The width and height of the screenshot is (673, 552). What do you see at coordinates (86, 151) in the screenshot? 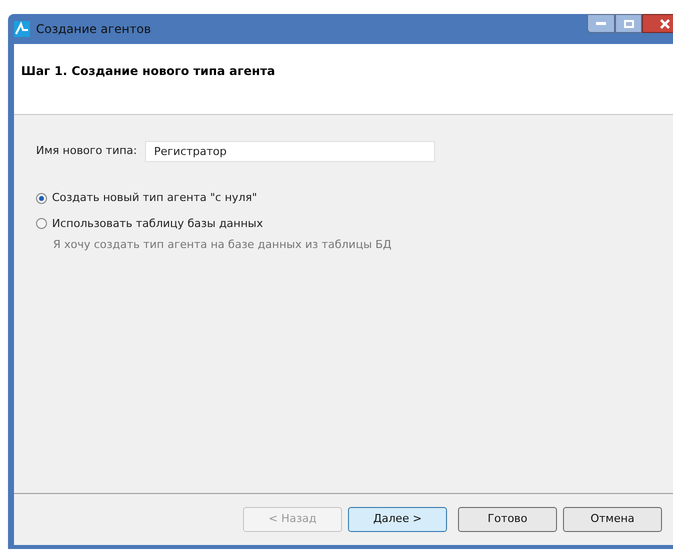
I see `name-label: Имя нового типа:` at bounding box center [86, 151].